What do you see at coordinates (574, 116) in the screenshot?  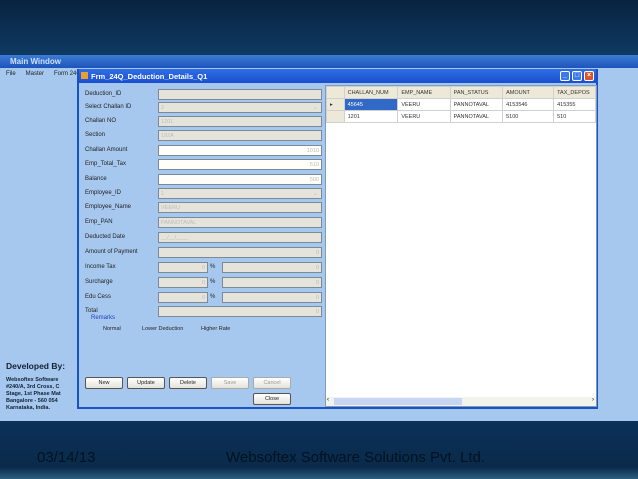 I see `cell: 510` at bounding box center [574, 116].